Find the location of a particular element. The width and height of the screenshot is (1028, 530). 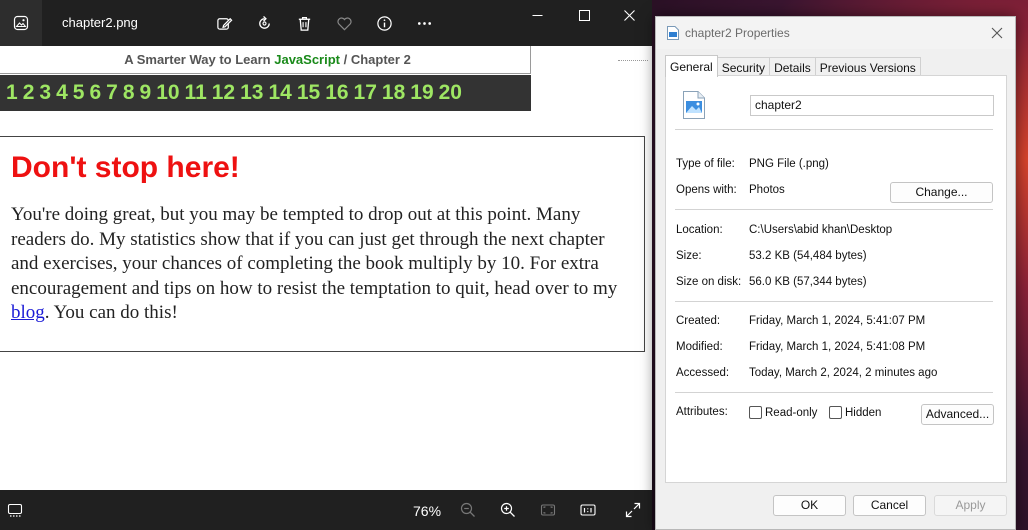

size-value: 53.2 KB (54,484 bytes) is located at coordinates (808, 256).